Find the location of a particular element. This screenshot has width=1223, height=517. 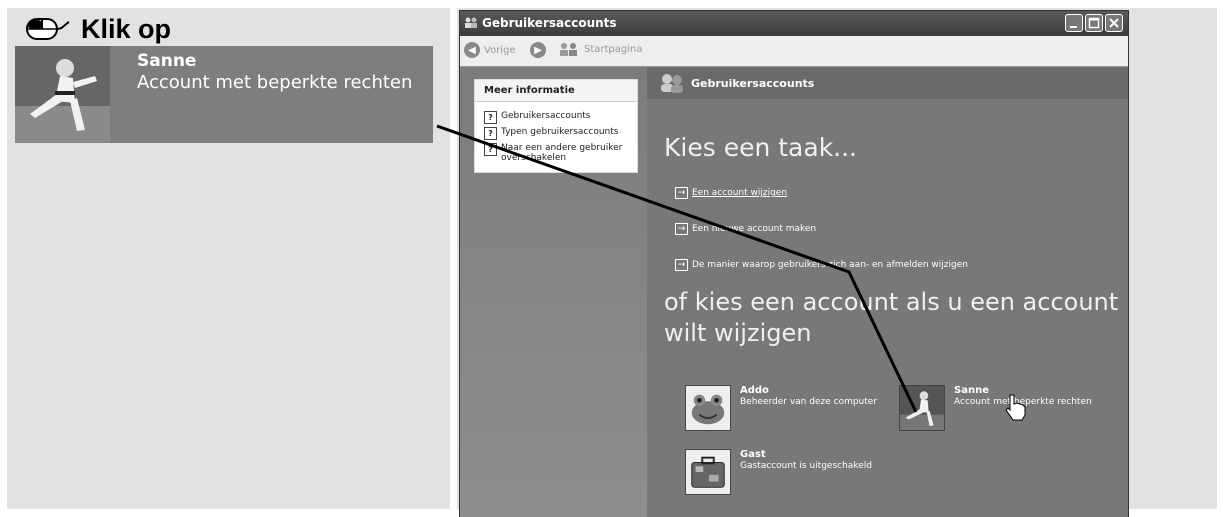

toolbar: ◀ Vorige ▶ Startpagina is located at coordinates (794, 51).